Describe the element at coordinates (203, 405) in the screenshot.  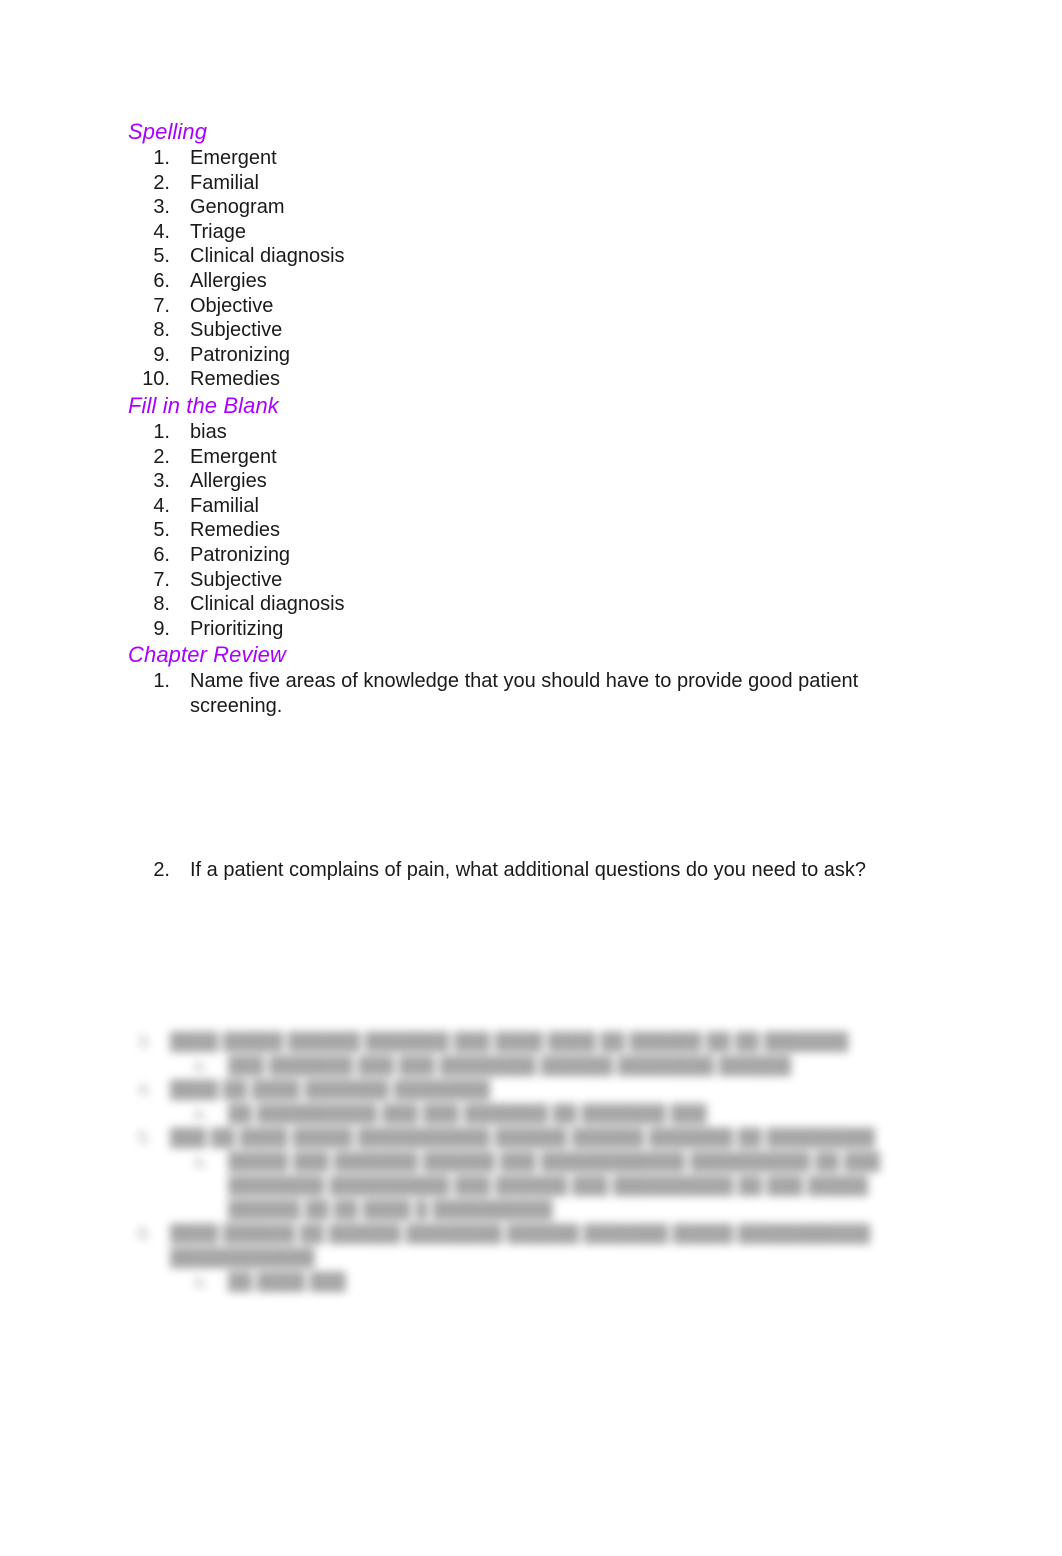
I see `section-heading-fill-in-the-blank: Fill in the Blank` at that location.